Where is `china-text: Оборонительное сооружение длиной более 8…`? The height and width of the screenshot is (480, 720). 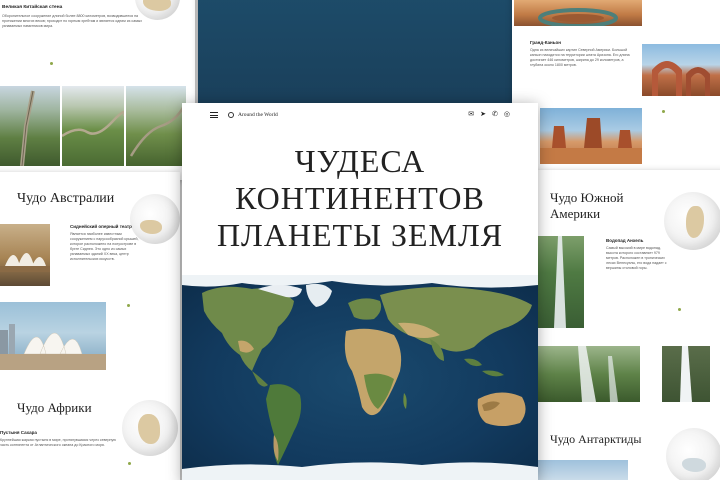 china-text: Оборонительное сооружение длиной более 8… is located at coordinates (72, 21).